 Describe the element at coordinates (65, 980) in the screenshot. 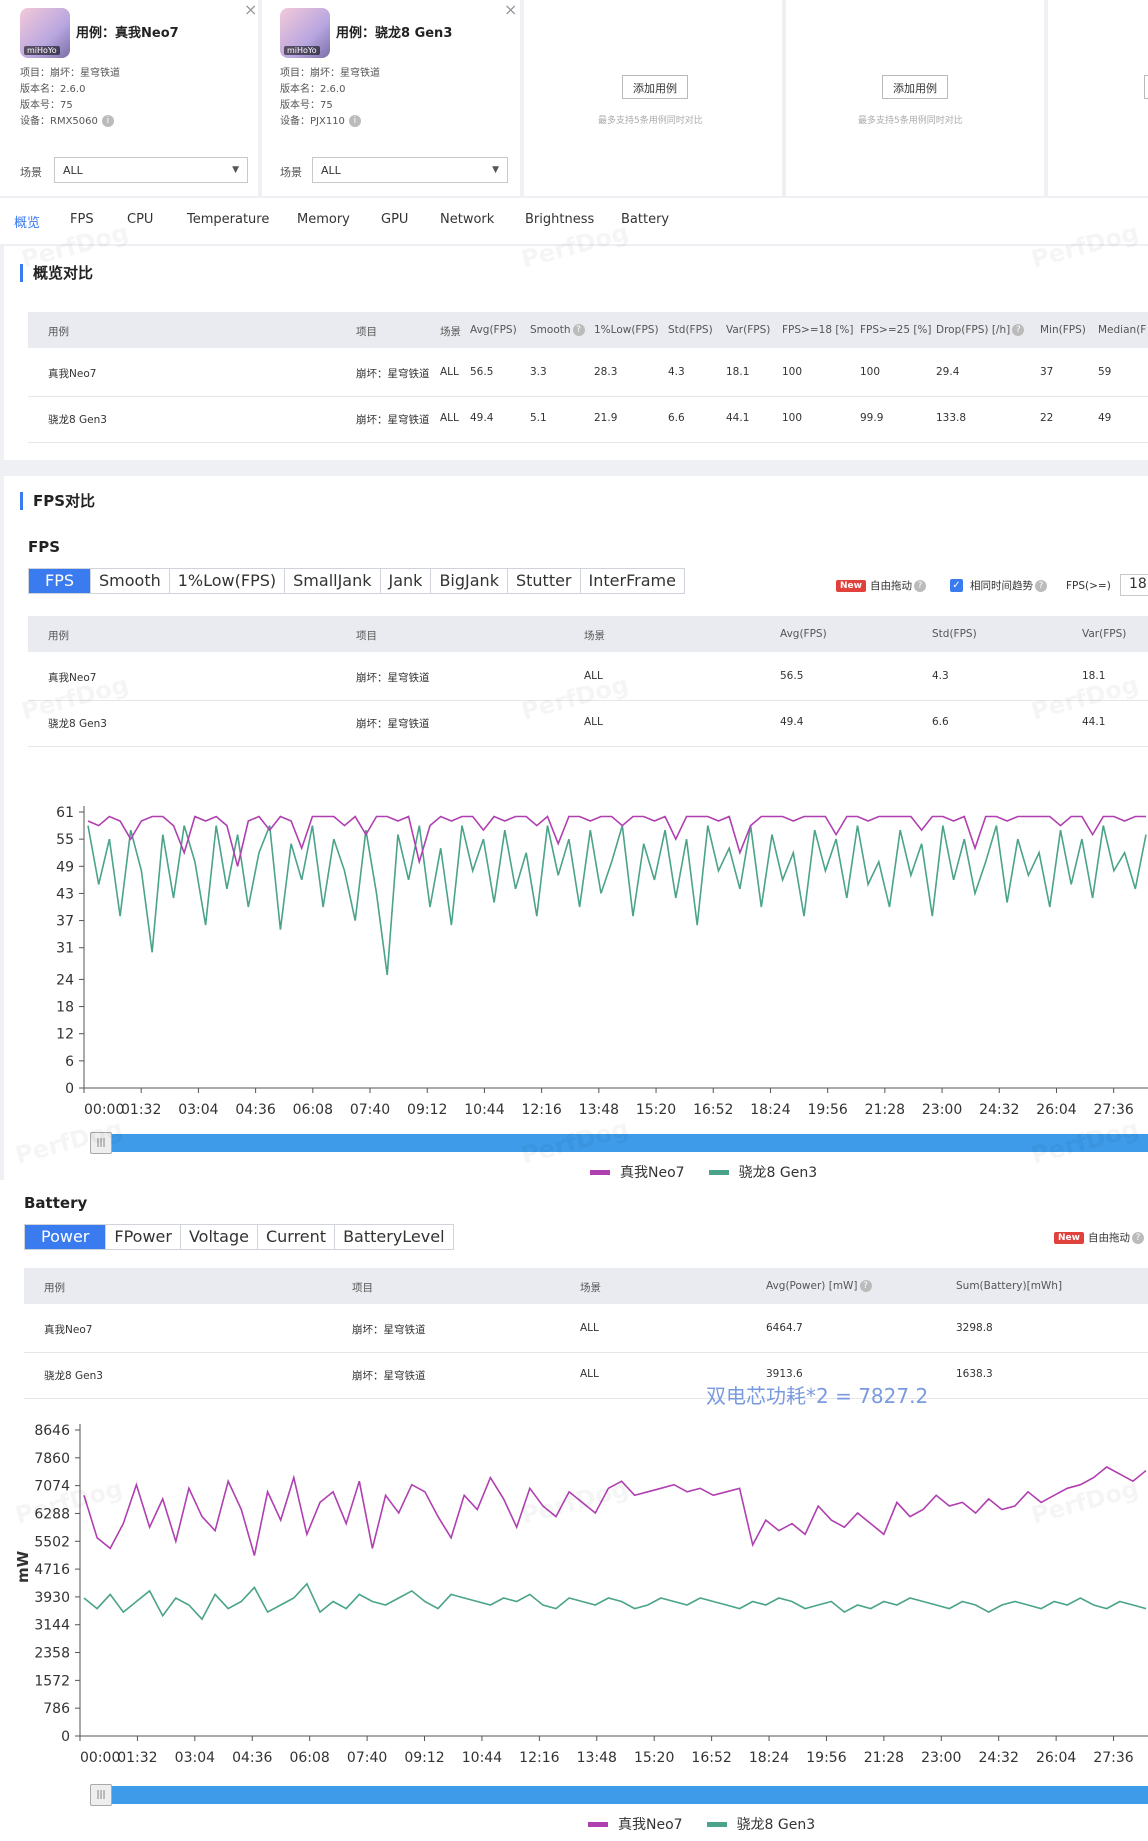

I see `y-tick-label: 24` at that location.